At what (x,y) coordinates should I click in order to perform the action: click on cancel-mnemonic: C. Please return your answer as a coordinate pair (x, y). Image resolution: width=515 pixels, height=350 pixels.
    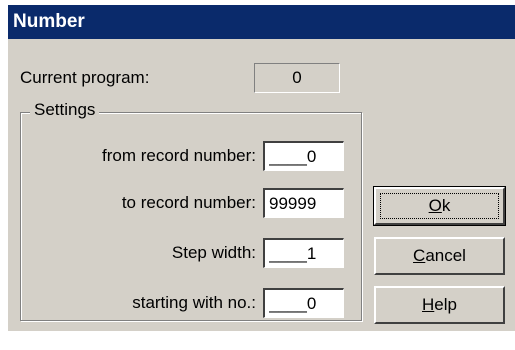
    Looking at the image, I should click on (419, 255).